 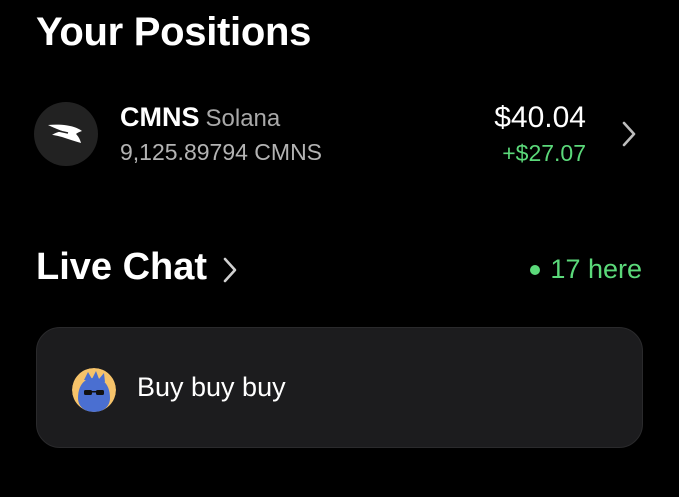 I want to click on live-chat-header: Live Chat, so click(x=137, y=267).